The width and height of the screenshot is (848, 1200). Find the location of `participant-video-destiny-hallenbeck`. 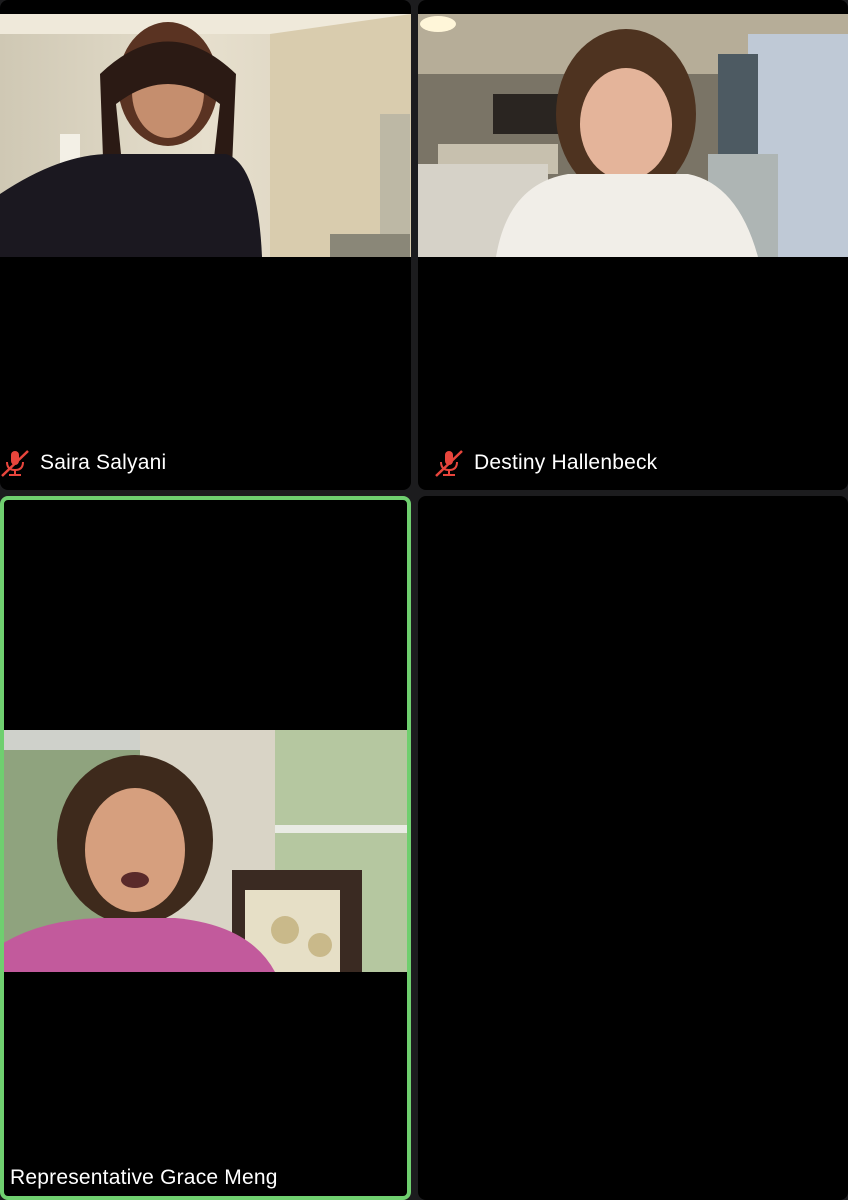

participant-video-destiny-hallenbeck is located at coordinates (633, 135).